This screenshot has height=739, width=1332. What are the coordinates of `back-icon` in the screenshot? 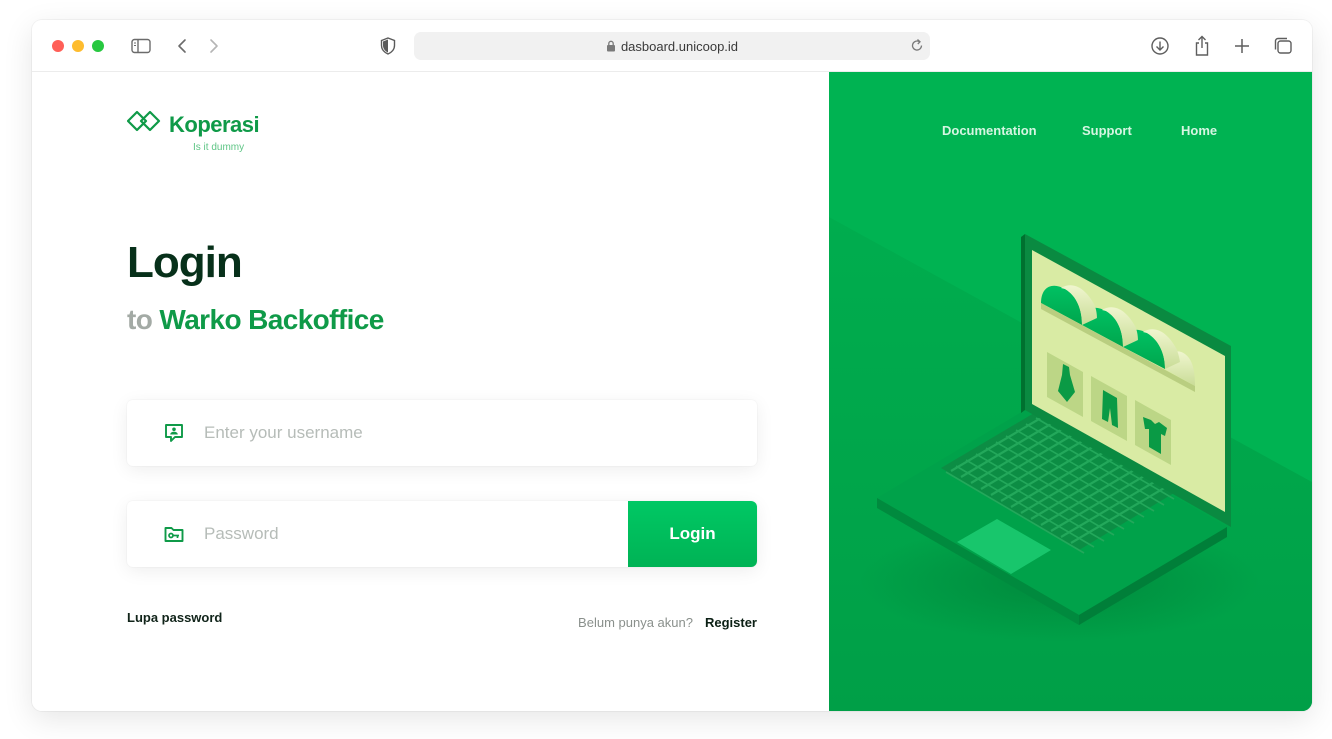 It's located at (182, 46).